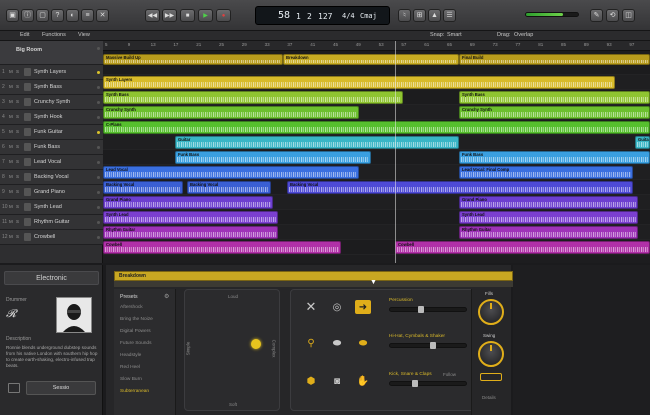 This screenshot has width=650, height=415. What do you see at coordinates (337, 381) in the screenshot?
I see `snare-icon: ◙` at bounding box center [337, 381].